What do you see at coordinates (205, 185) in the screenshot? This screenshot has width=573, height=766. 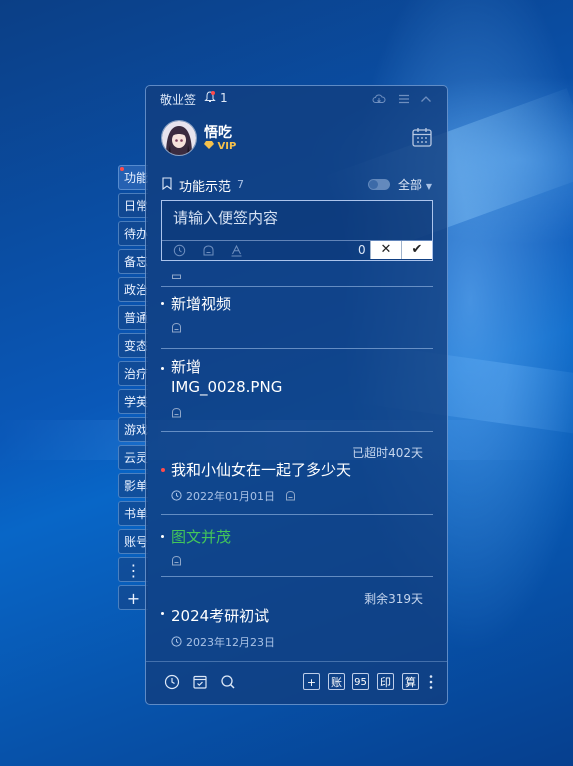 I see `group-name: 功能示范` at bounding box center [205, 185].